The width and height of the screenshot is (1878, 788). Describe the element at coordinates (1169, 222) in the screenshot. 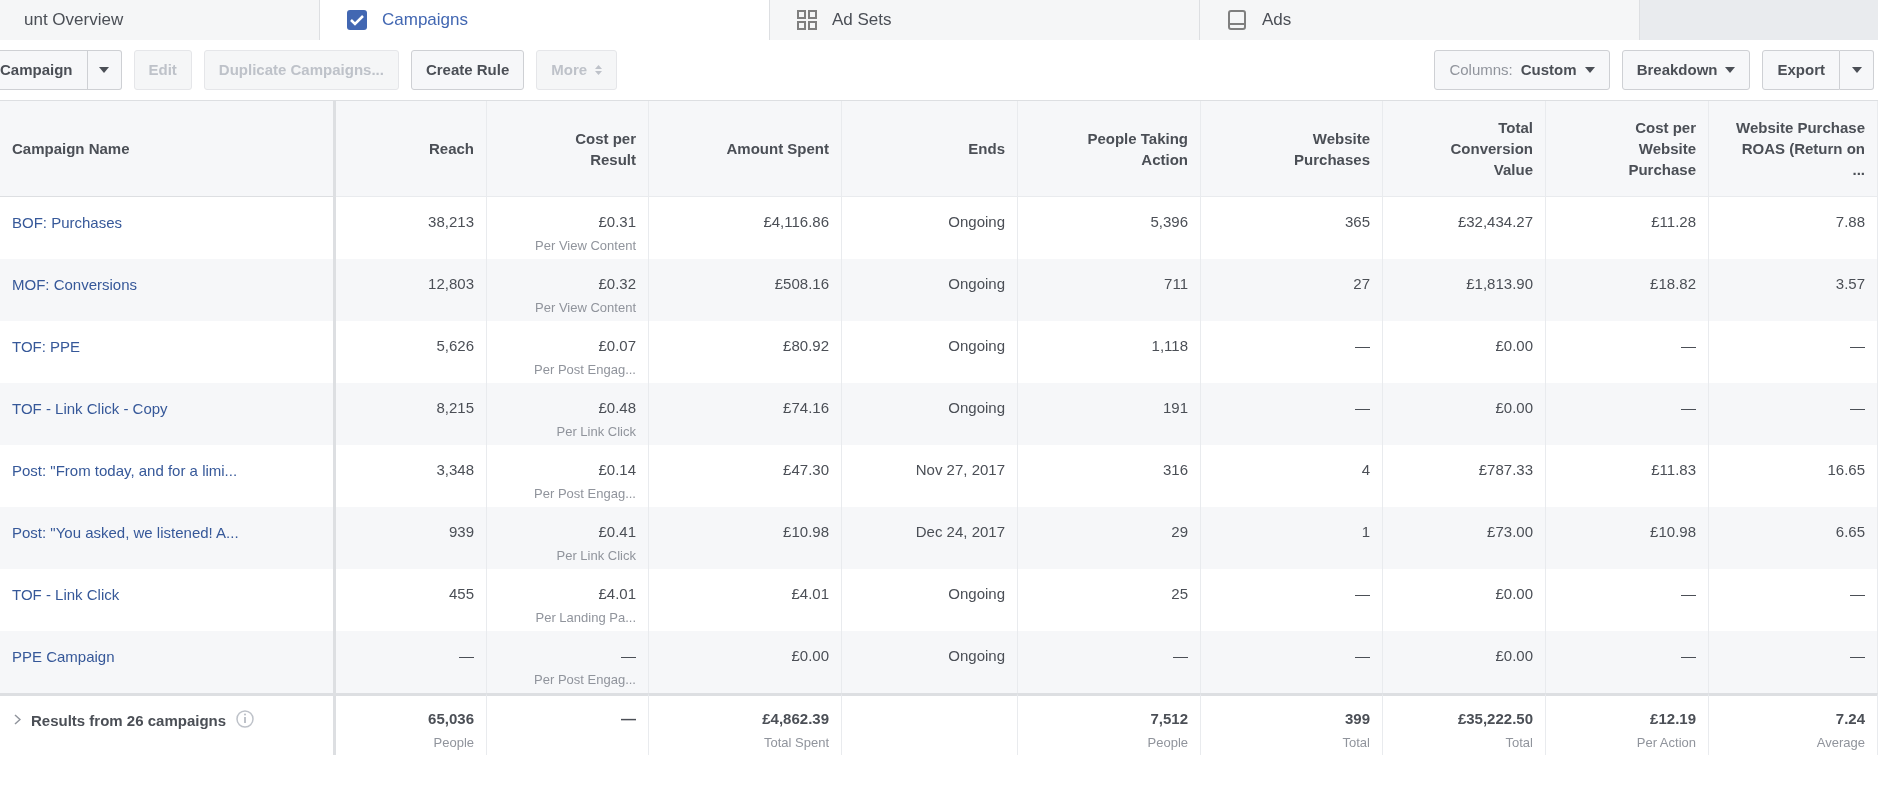

I see `table-cell-text: 5,396` at that location.